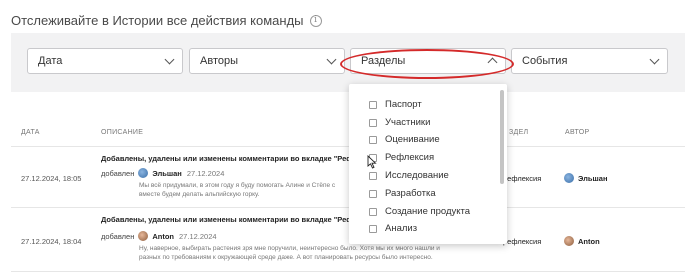  I want to click on authors-filter-select: Авторы, so click(267, 61).